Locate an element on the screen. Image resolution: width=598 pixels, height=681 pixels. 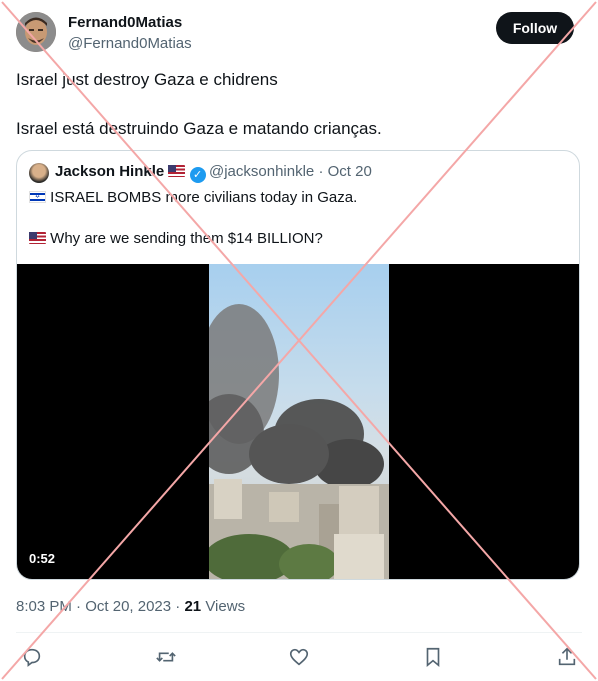
share-icon is located at coordinates (567, 657).